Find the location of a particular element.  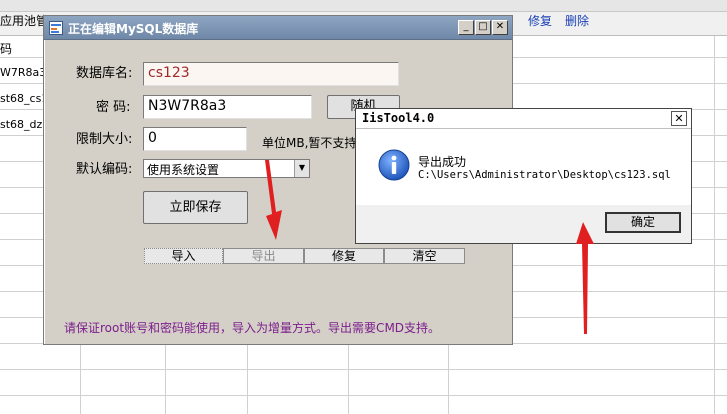

delete-link: 删除 is located at coordinates (577, 20).